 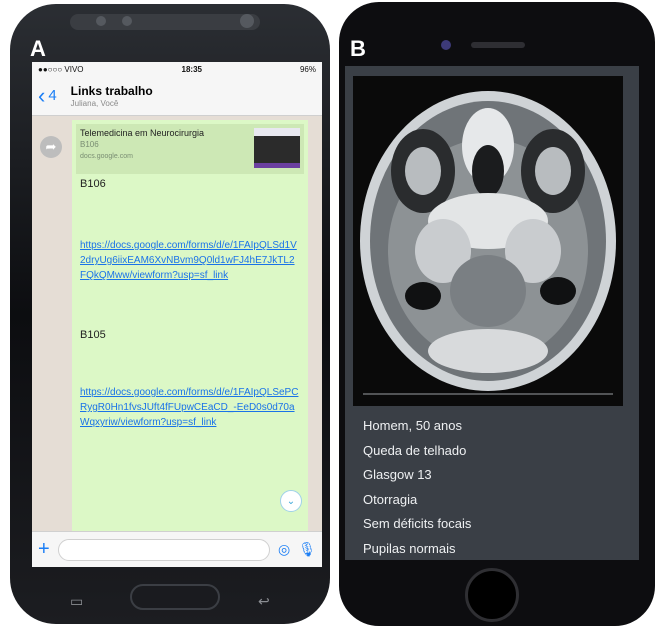 What do you see at coordinates (417, 523) in the screenshot?
I see `case-line: Sem déficits focais` at bounding box center [417, 523].